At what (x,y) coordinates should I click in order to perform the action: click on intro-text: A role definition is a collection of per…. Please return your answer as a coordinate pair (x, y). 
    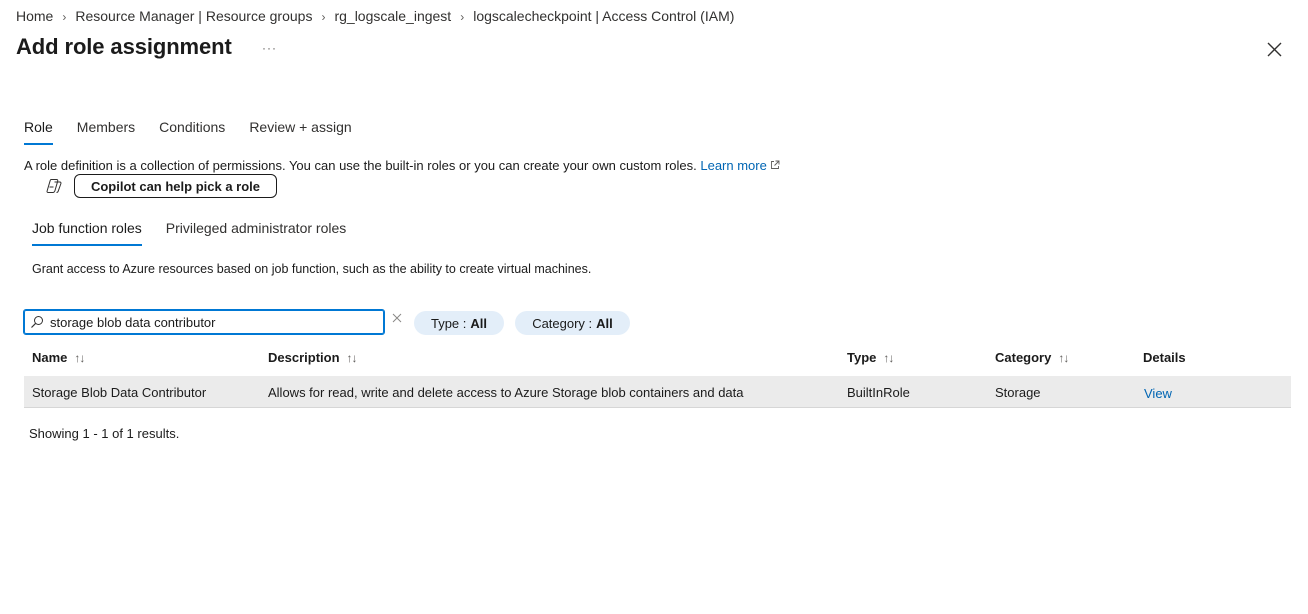
    Looking at the image, I should click on (362, 165).